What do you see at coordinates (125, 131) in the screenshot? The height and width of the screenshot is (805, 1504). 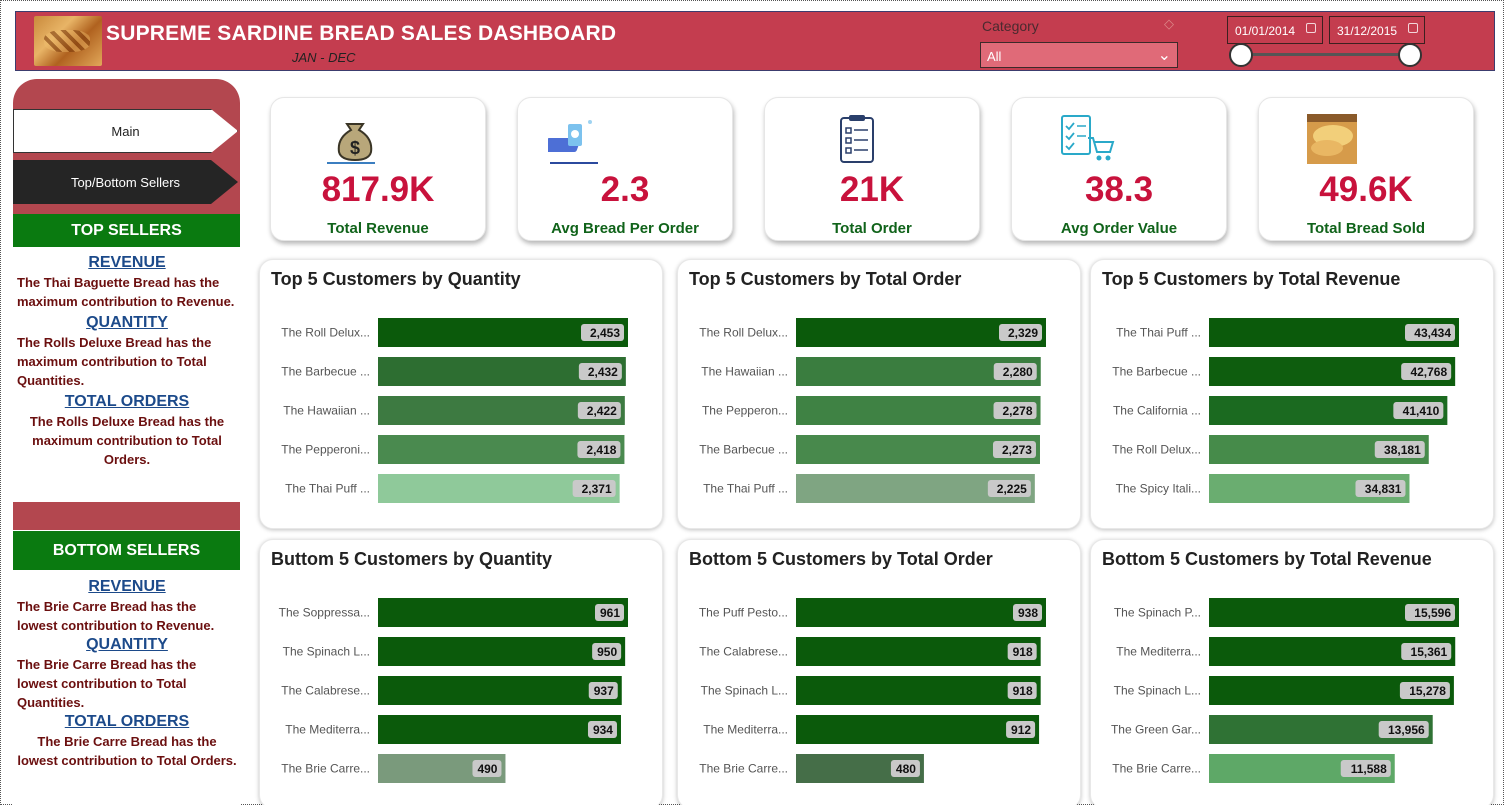 I see `nav-main-button: Main` at bounding box center [125, 131].